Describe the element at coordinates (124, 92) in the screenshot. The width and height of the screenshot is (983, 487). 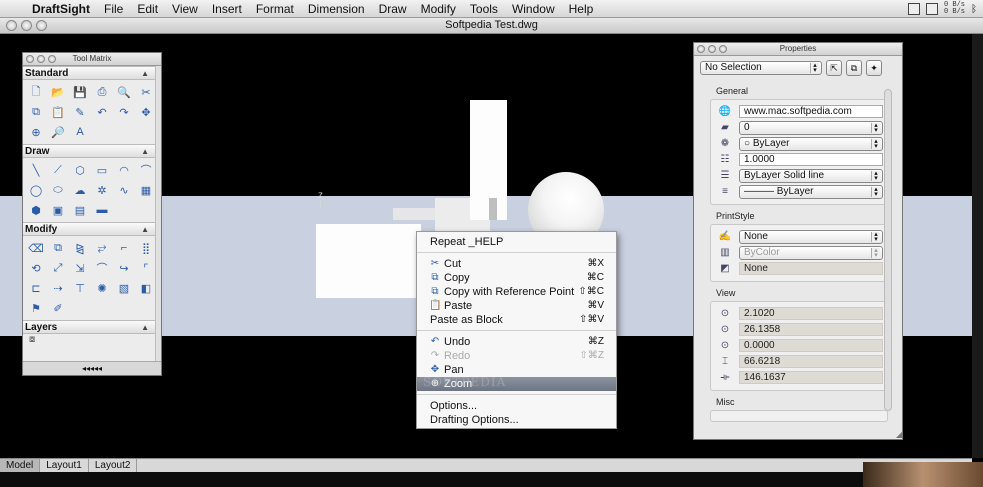
I see `print-preview-icon: 🔍` at that location.